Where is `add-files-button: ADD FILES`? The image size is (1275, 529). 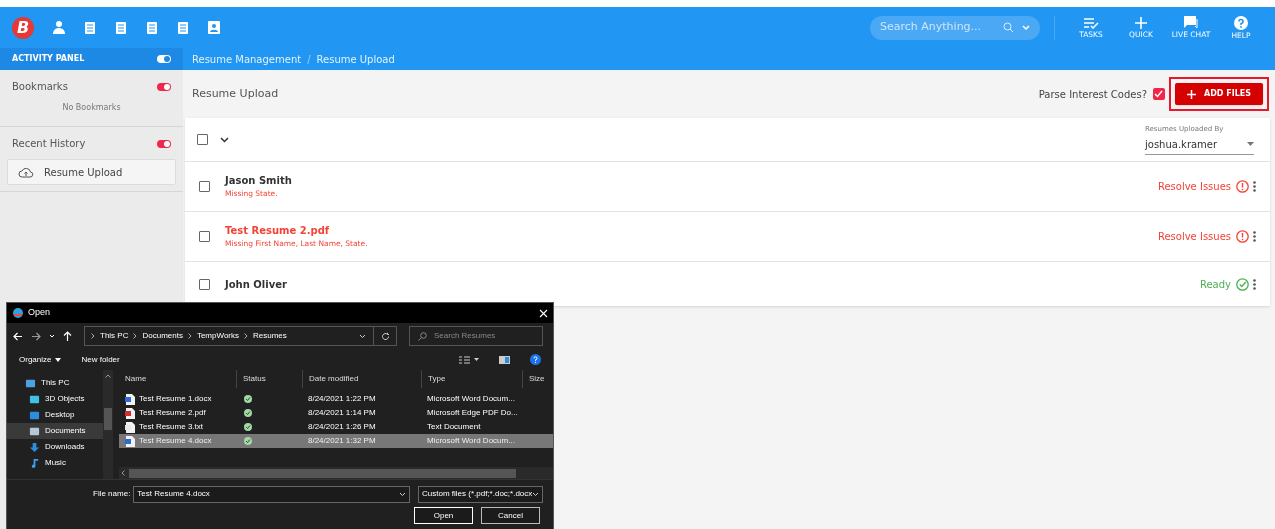
add-files-button: ADD FILES is located at coordinates (1218, 94).